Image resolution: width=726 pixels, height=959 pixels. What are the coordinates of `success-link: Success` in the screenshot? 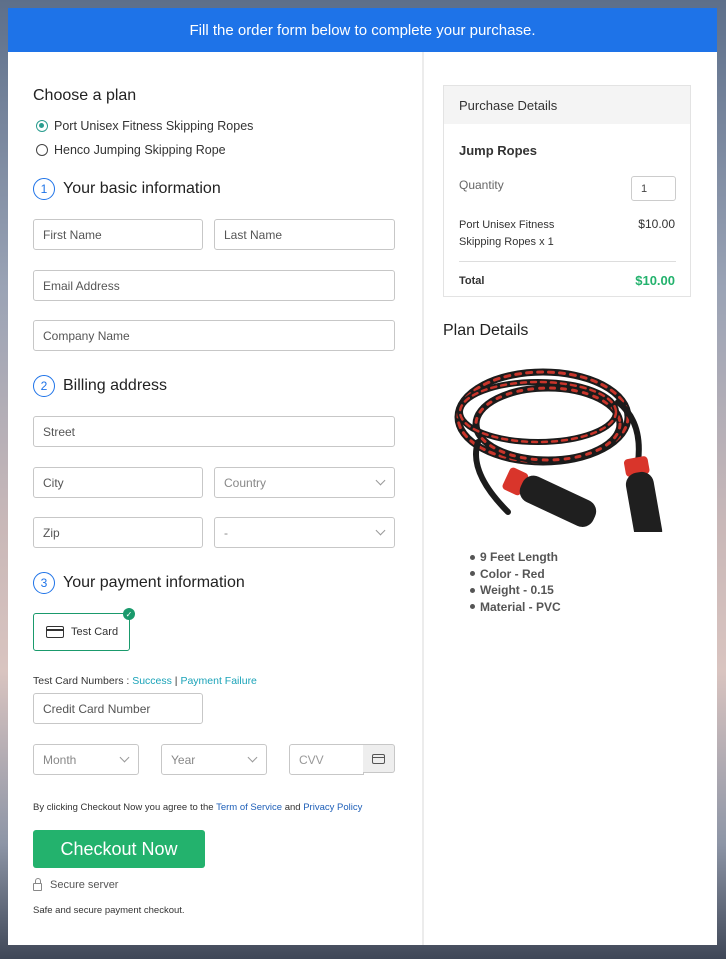 It's located at (152, 681).